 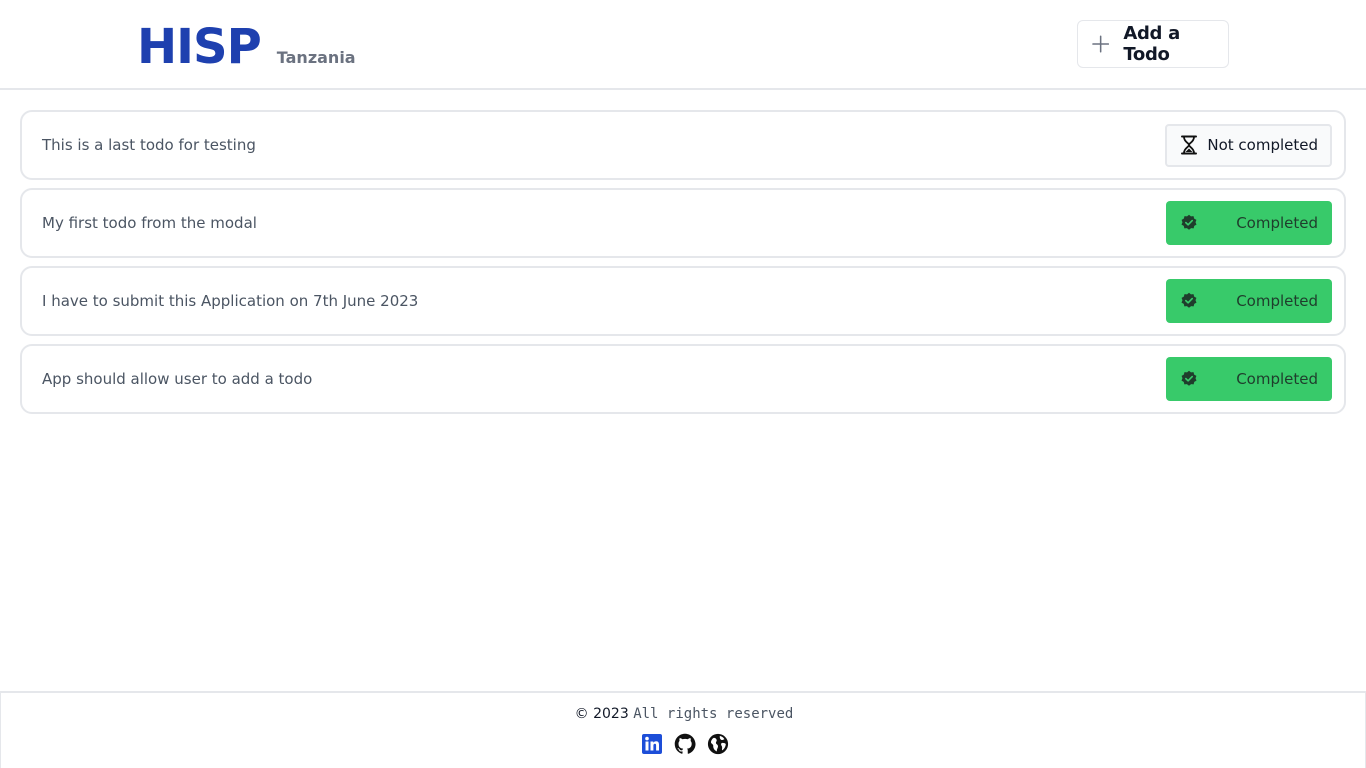 I want to click on brand-logo: HISP Tanzania, so click(x=246, y=47).